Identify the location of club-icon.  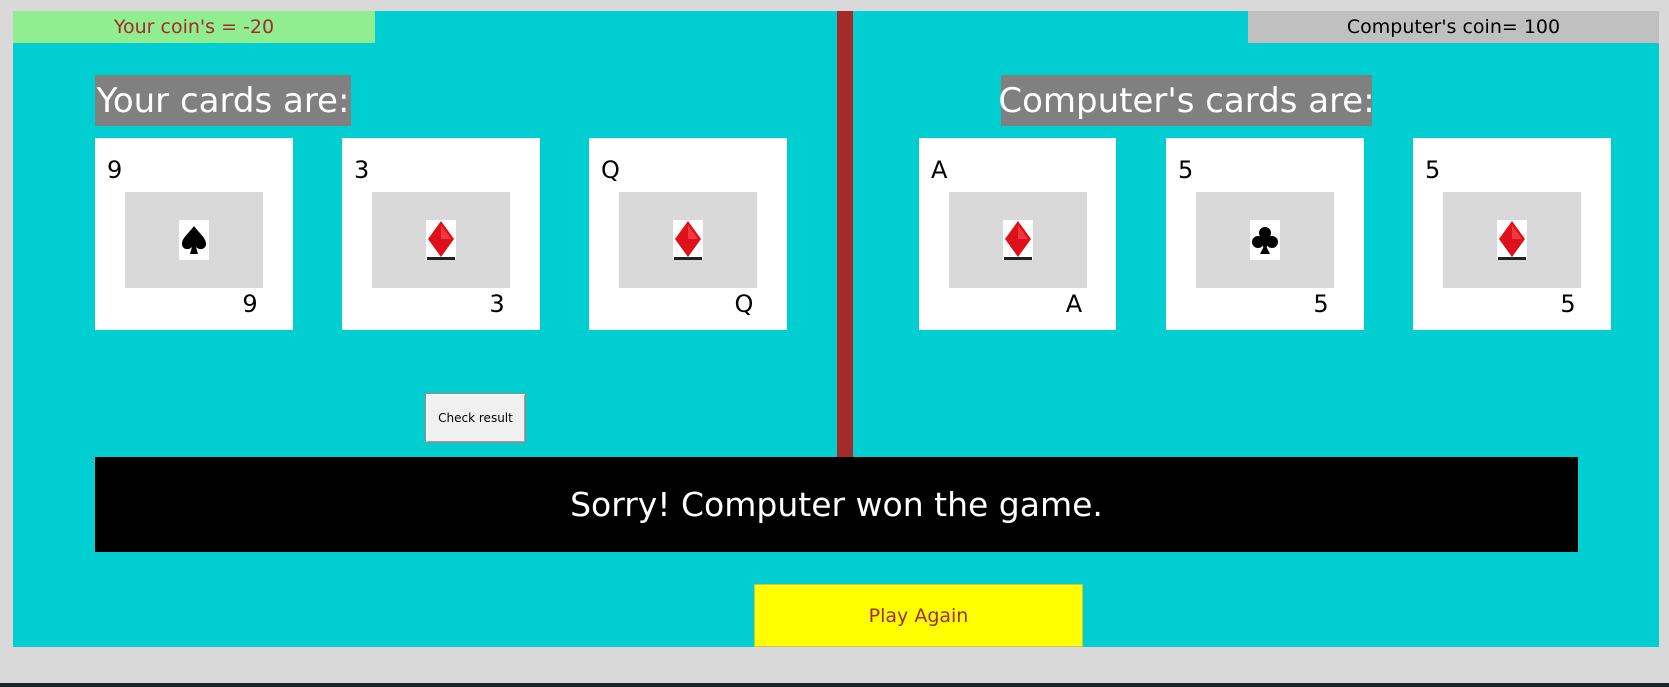
(1265, 240).